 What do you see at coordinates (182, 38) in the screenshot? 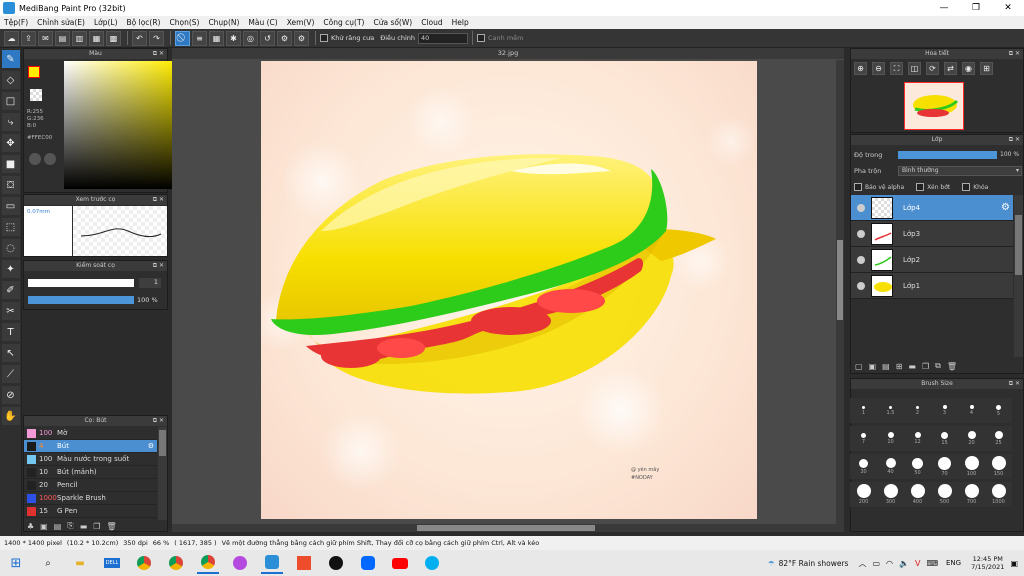
I see `snap-off-icon: ⃠` at bounding box center [182, 38].